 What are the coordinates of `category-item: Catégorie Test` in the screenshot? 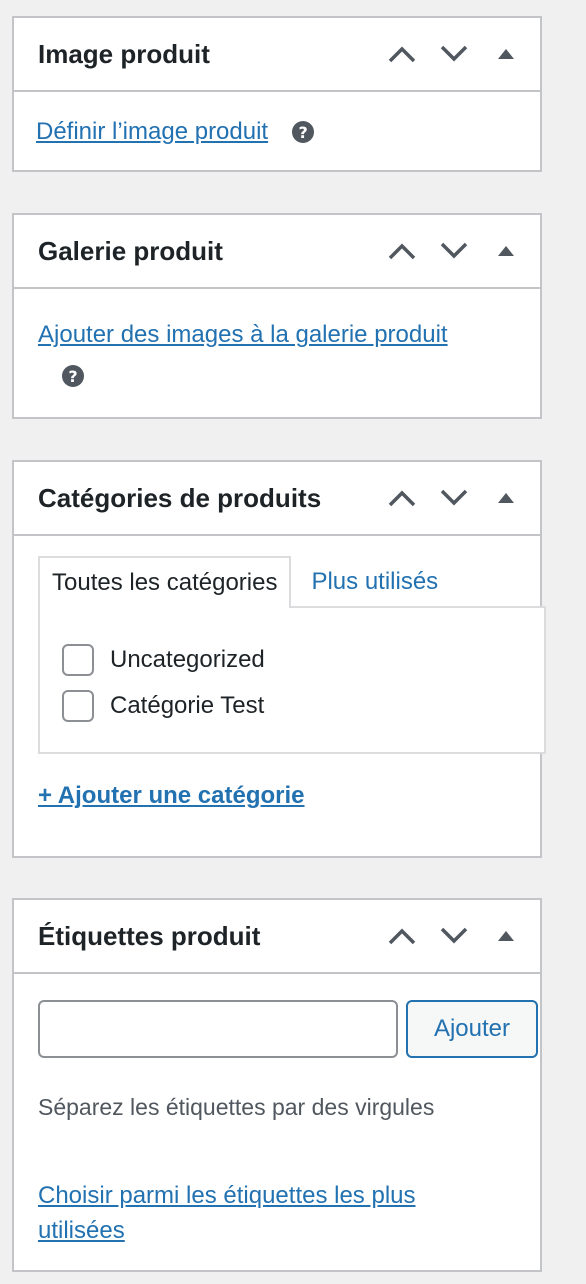 It's located at (163, 706).